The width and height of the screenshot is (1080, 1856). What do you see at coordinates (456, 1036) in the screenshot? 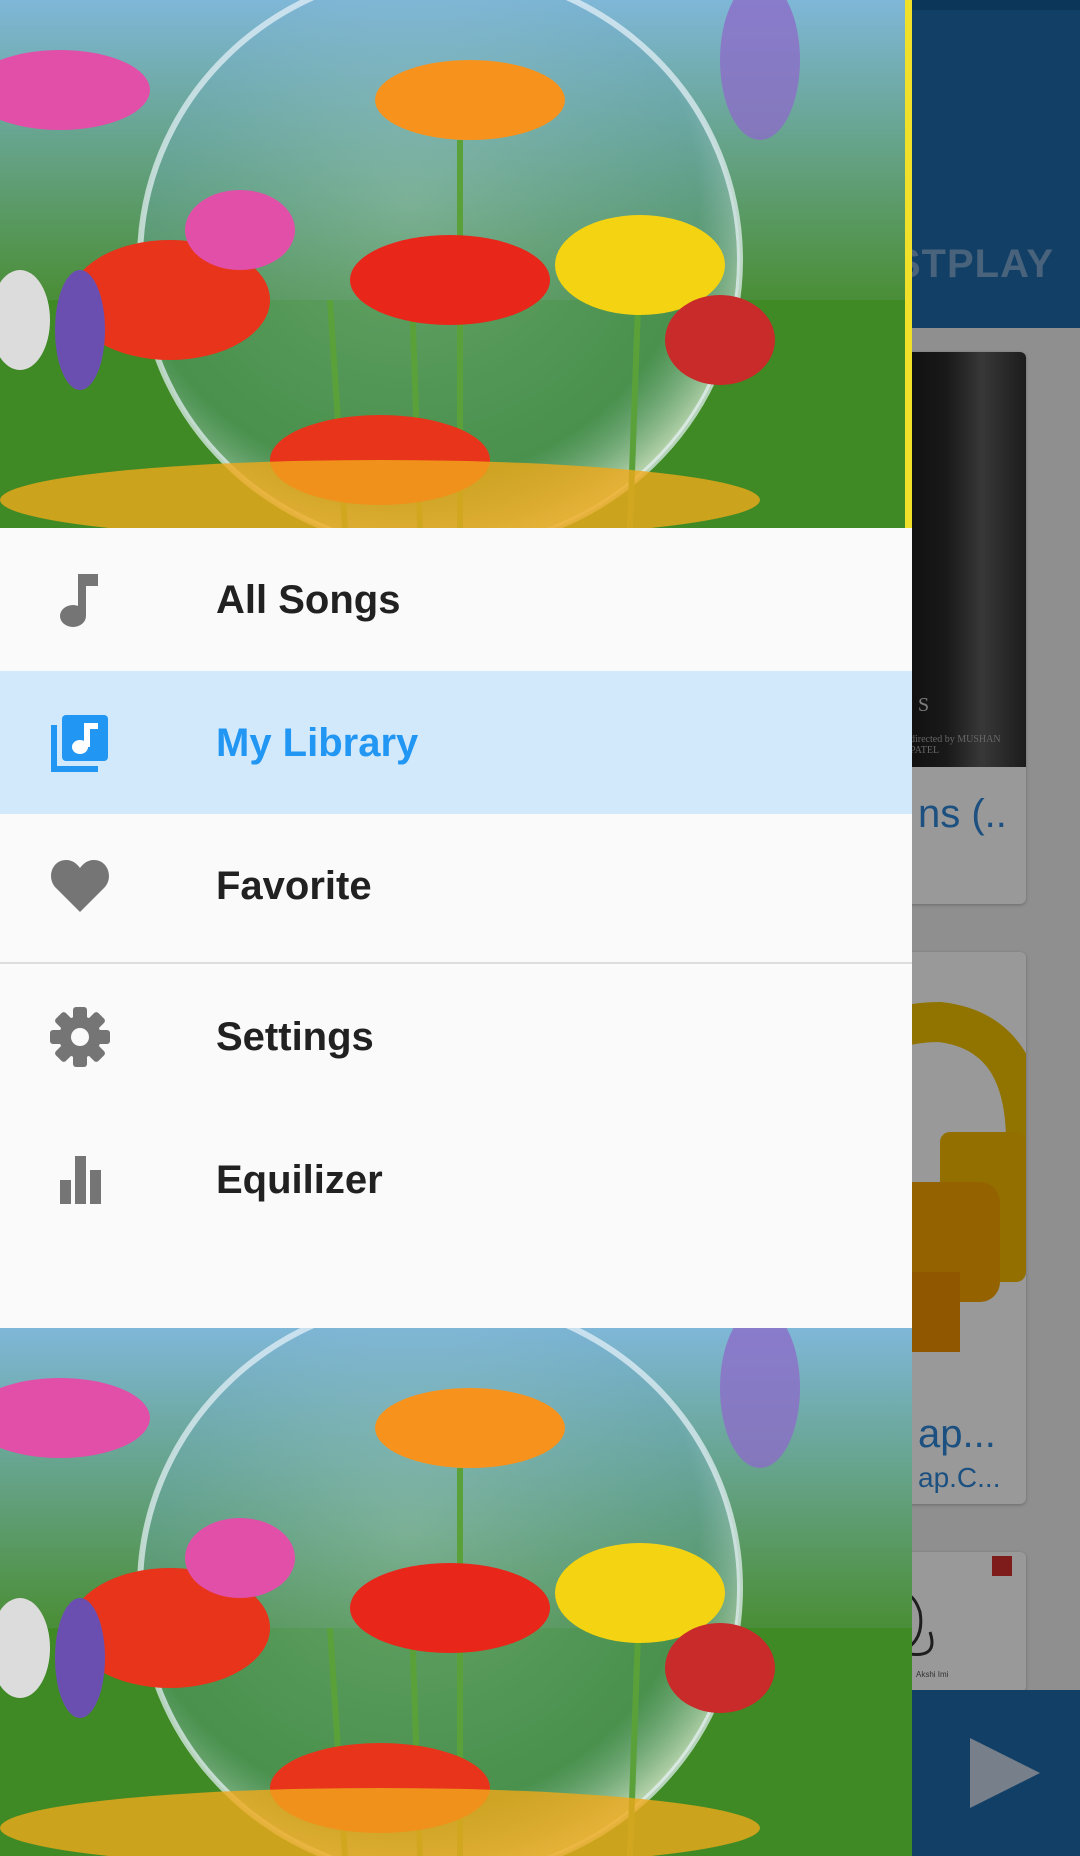
I see `menu-item-settings: Settings` at bounding box center [456, 1036].